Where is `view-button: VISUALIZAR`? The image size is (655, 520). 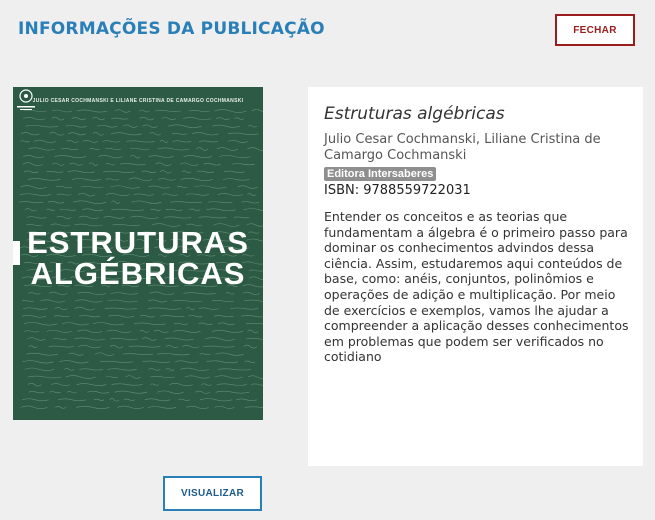
view-button: VISUALIZAR is located at coordinates (212, 493).